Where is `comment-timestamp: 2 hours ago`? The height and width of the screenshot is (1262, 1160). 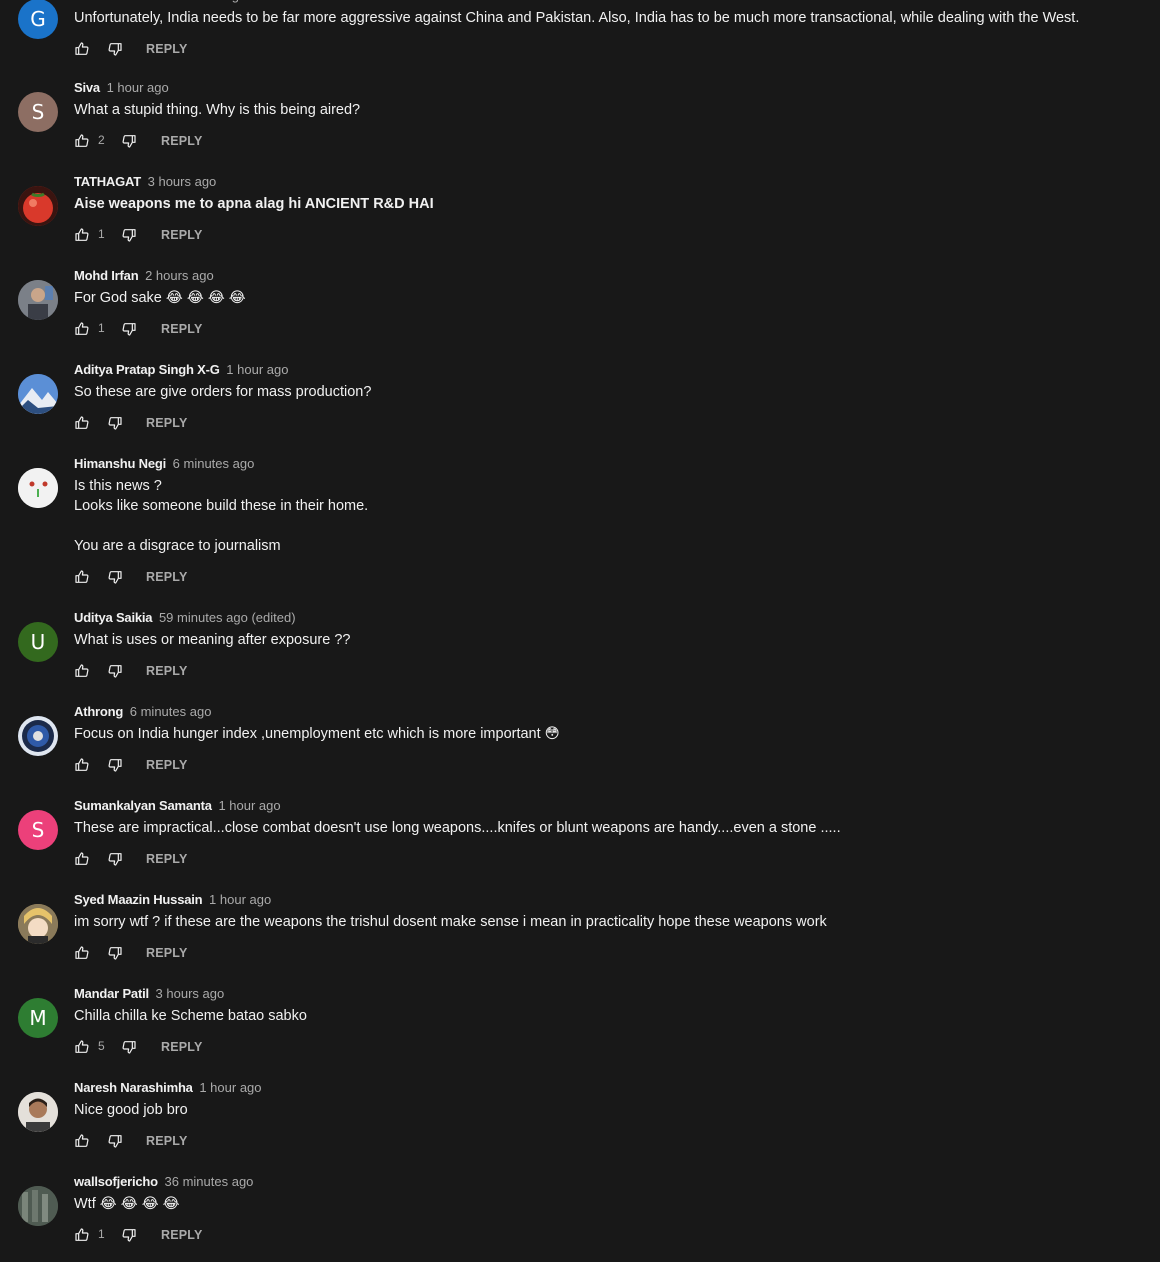
comment-timestamp: 2 hours ago is located at coordinates (179, 275).